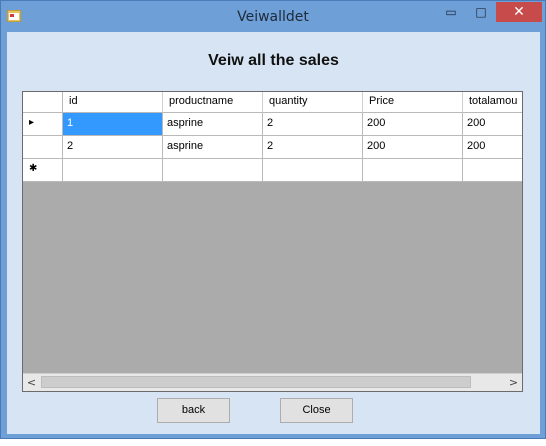 The image size is (546, 446). Describe the element at coordinates (193, 410) in the screenshot. I see `back-button: back` at that location.